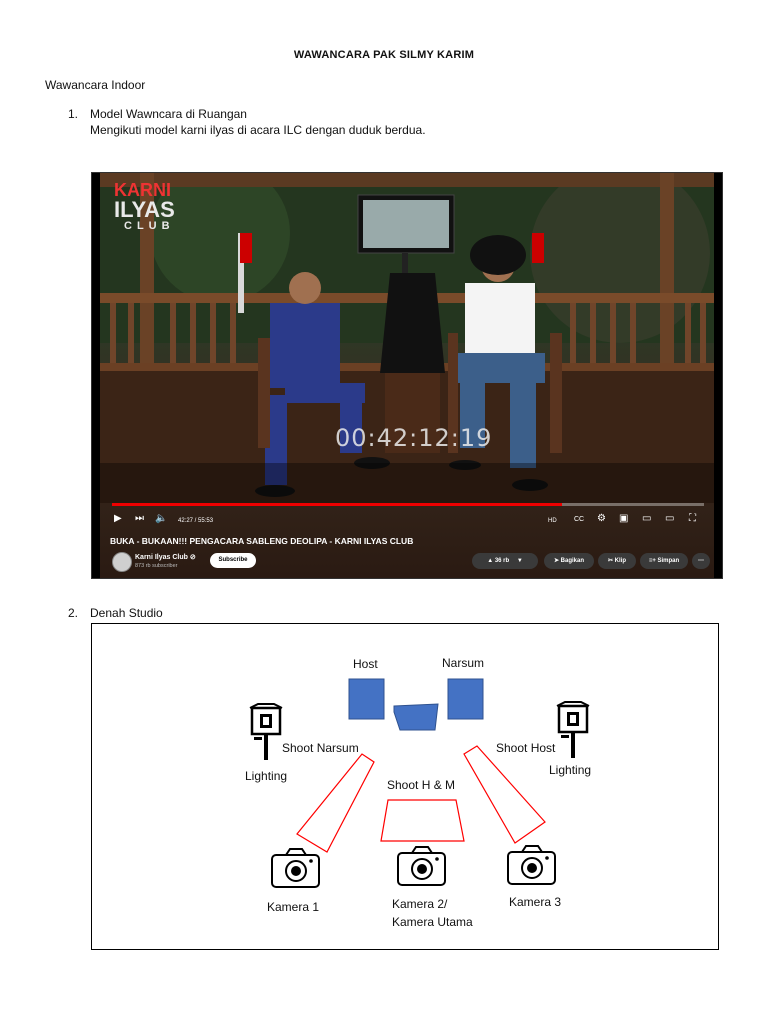 This screenshot has width=768, height=1024. I want to click on camera-2-label-line2: Kamera Utama, so click(432, 922).